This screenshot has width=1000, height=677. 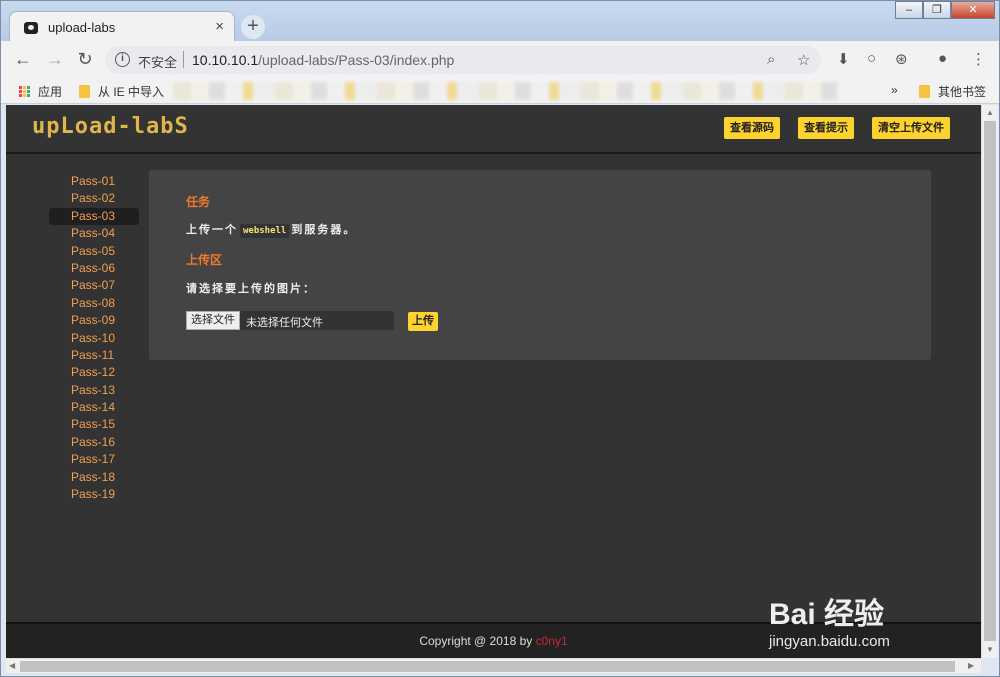 What do you see at coordinates (85, 60) in the screenshot?
I see `reload-icon: ↻` at bounding box center [85, 60].